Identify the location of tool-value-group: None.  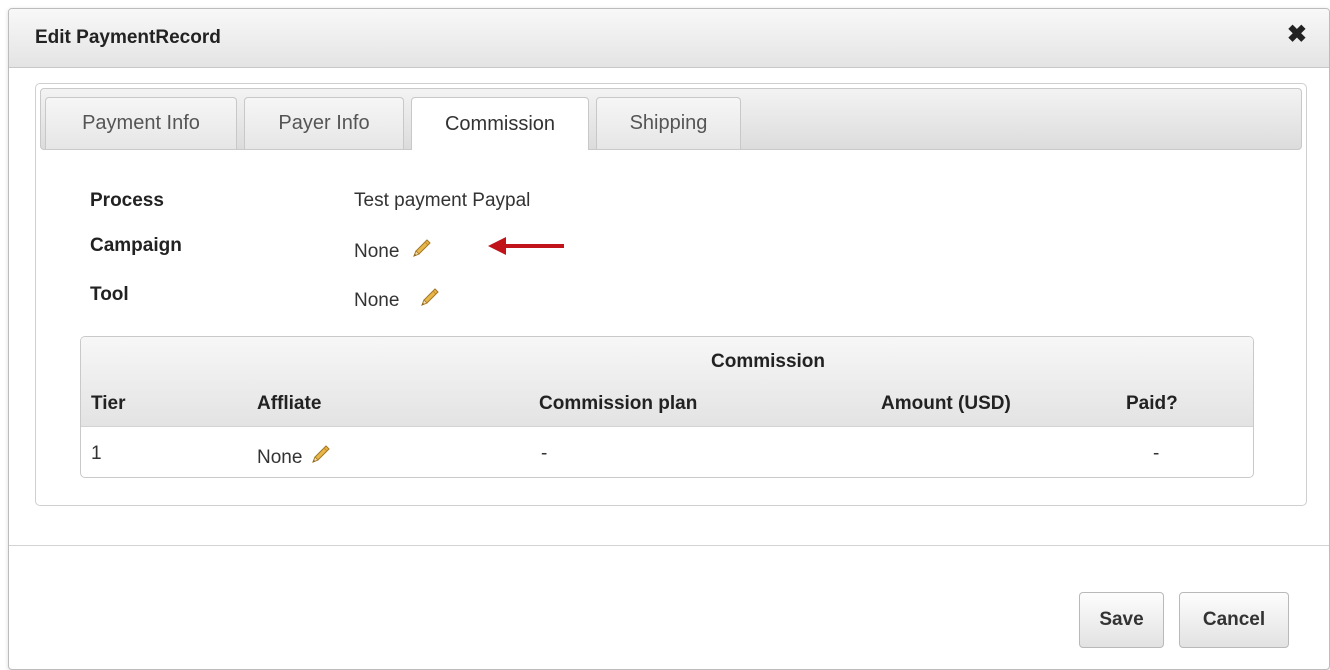
(397, 300).